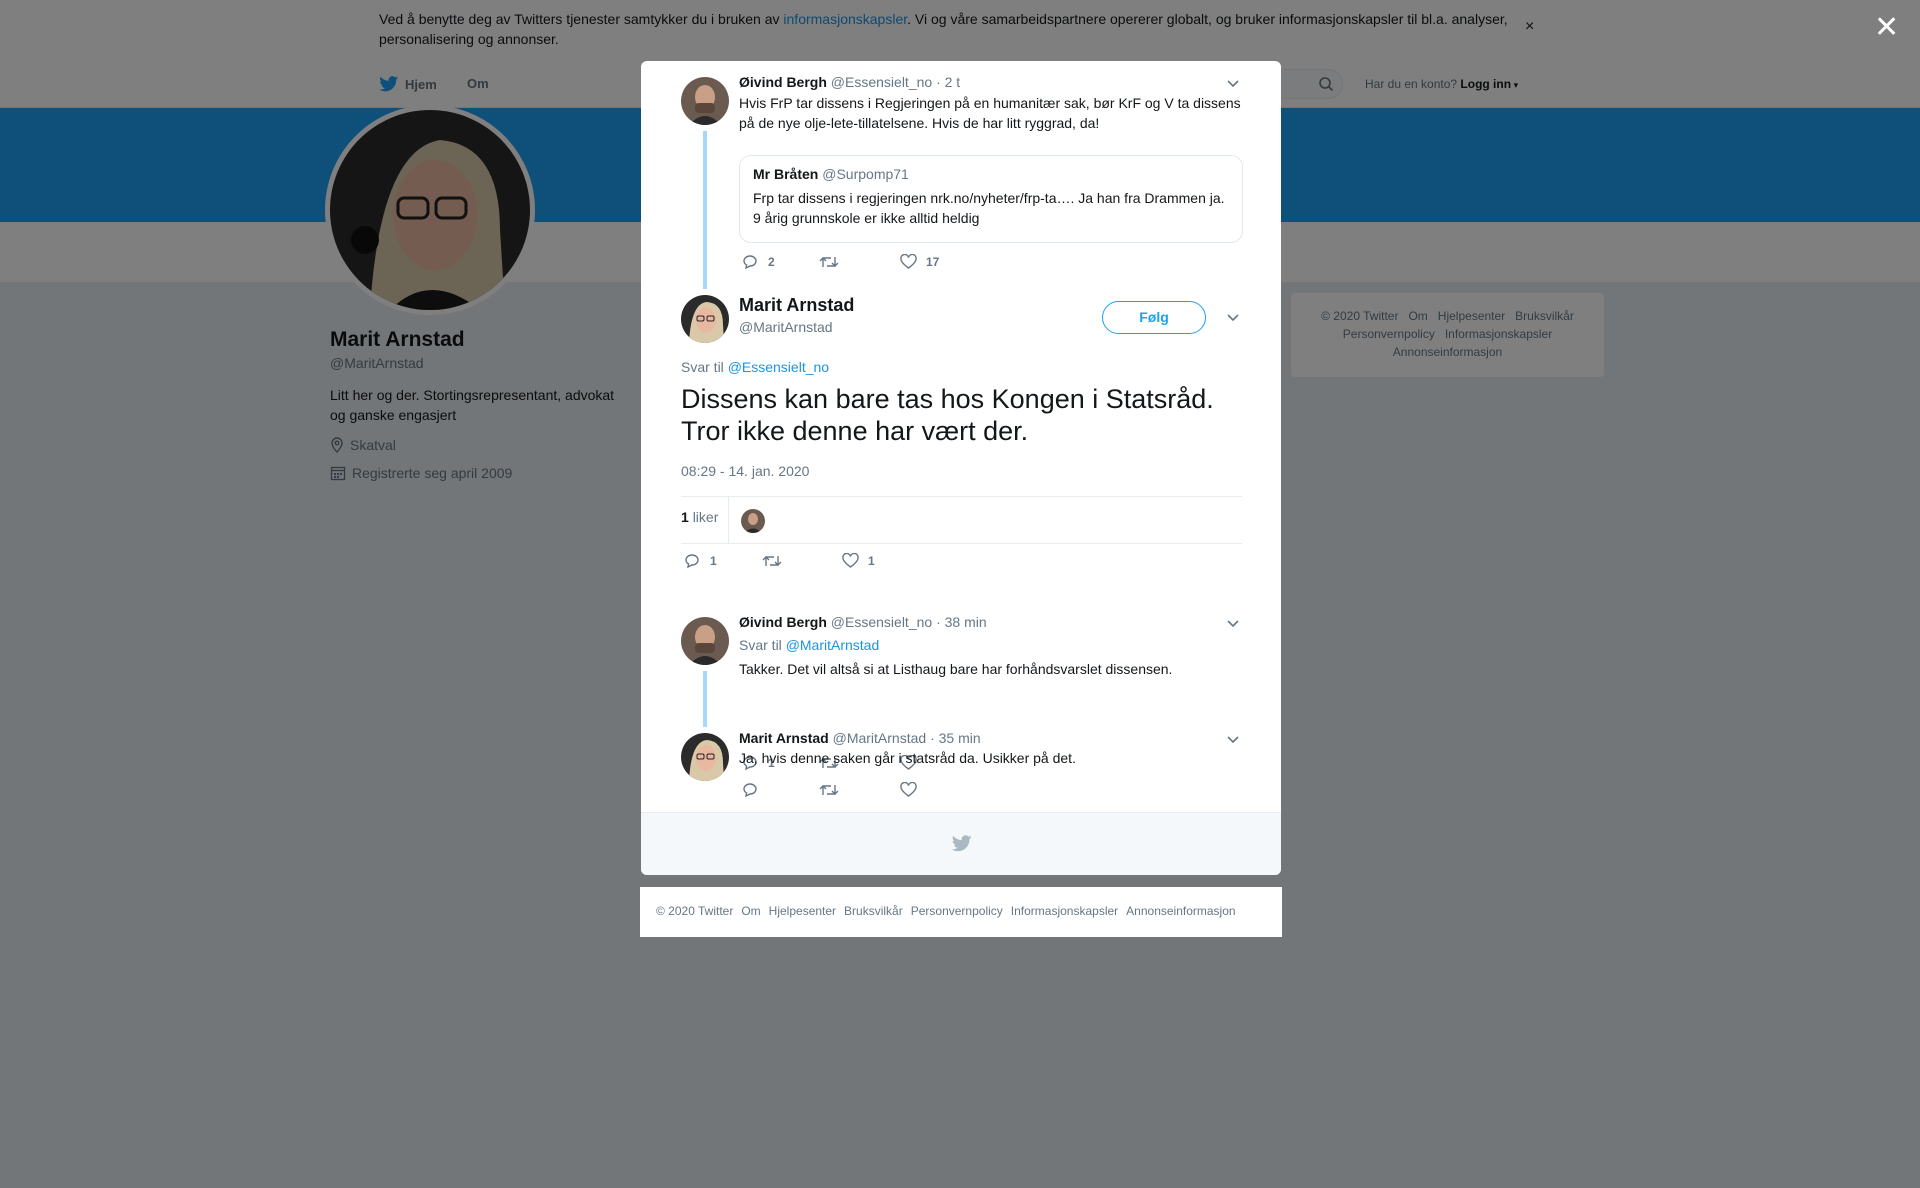 This screenshot has height=1188, width=1920. Describe the element at coordinates (955, 738) in the screenshot. I see `tweet-time: · 35 min` at that location.